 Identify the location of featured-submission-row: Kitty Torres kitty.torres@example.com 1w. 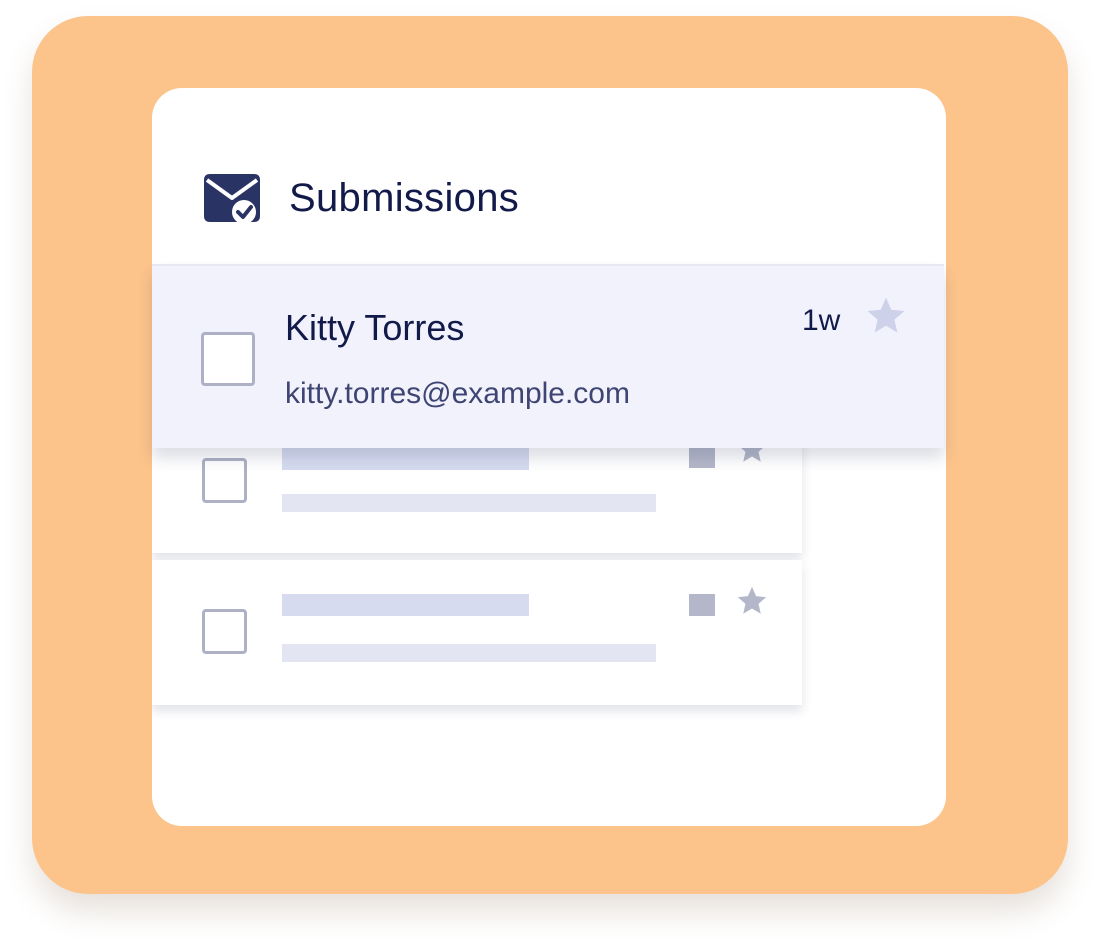
(548, 356).